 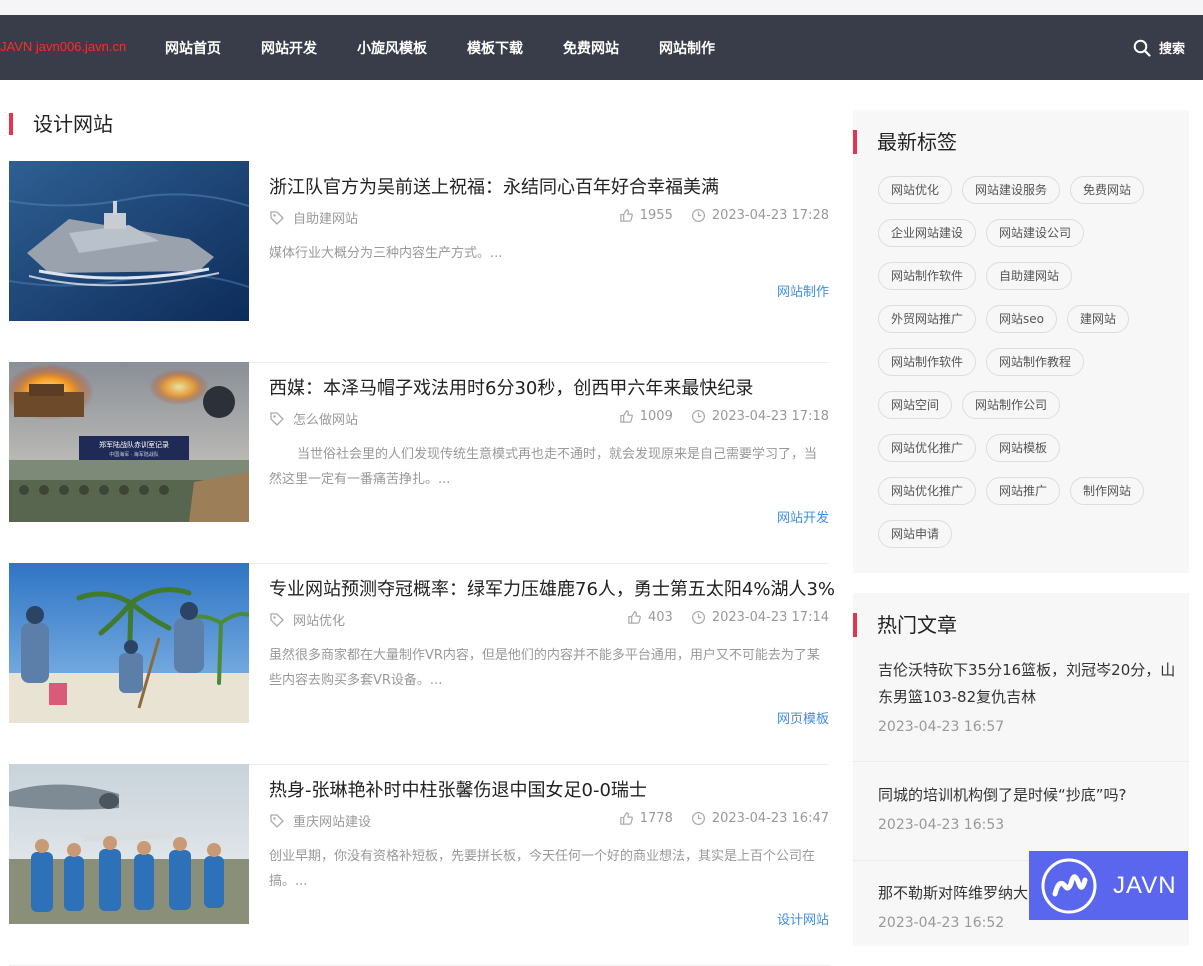 What do you see at coordinates (1035, 233) in the screenshot?
I see `tag-chip: 网站建设公司` at bounding box center [1035, 233].